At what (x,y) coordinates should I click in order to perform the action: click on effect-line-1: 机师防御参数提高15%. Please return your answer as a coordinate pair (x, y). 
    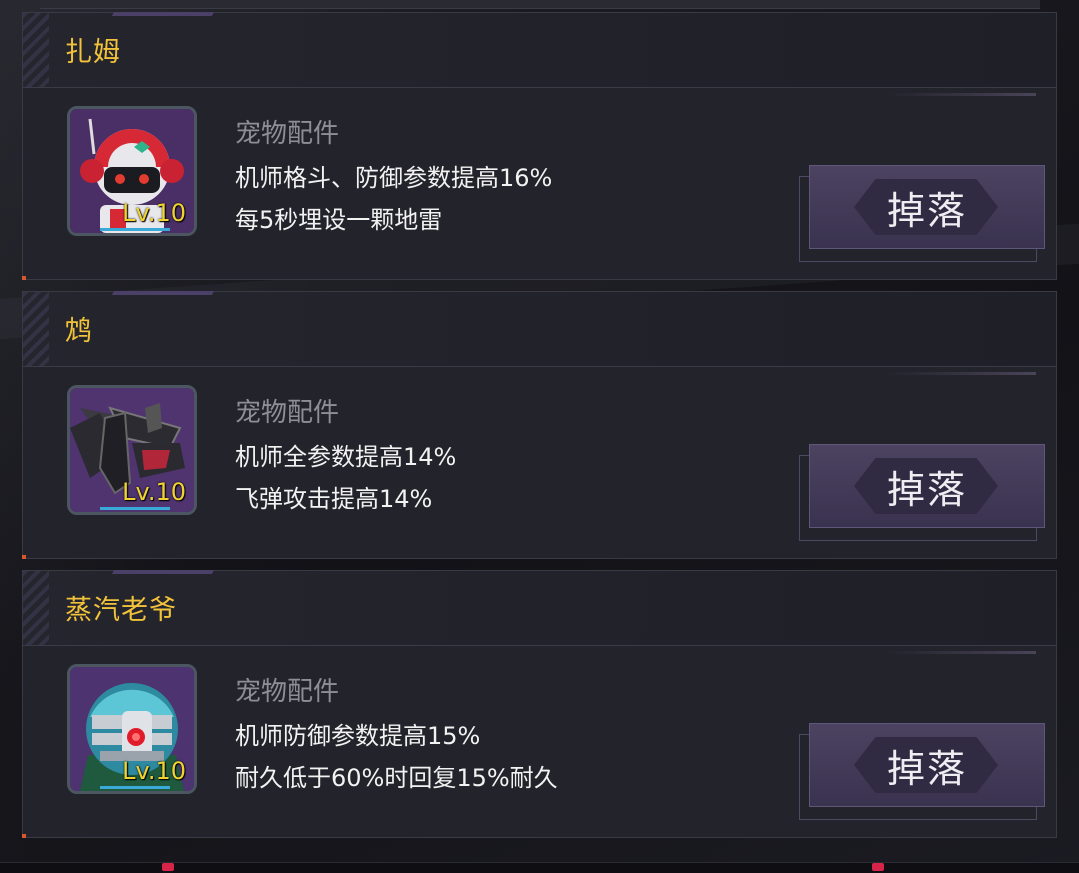
    Looking at the image, I should click on (358, 736).